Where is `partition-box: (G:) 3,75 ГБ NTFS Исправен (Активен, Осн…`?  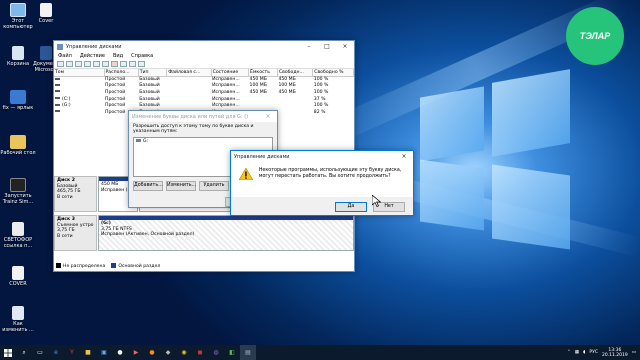
partition-box: (G:) 3,75 ГБ NTFS Исправен (Активен, Осн… is located at coordinates (226, 233).